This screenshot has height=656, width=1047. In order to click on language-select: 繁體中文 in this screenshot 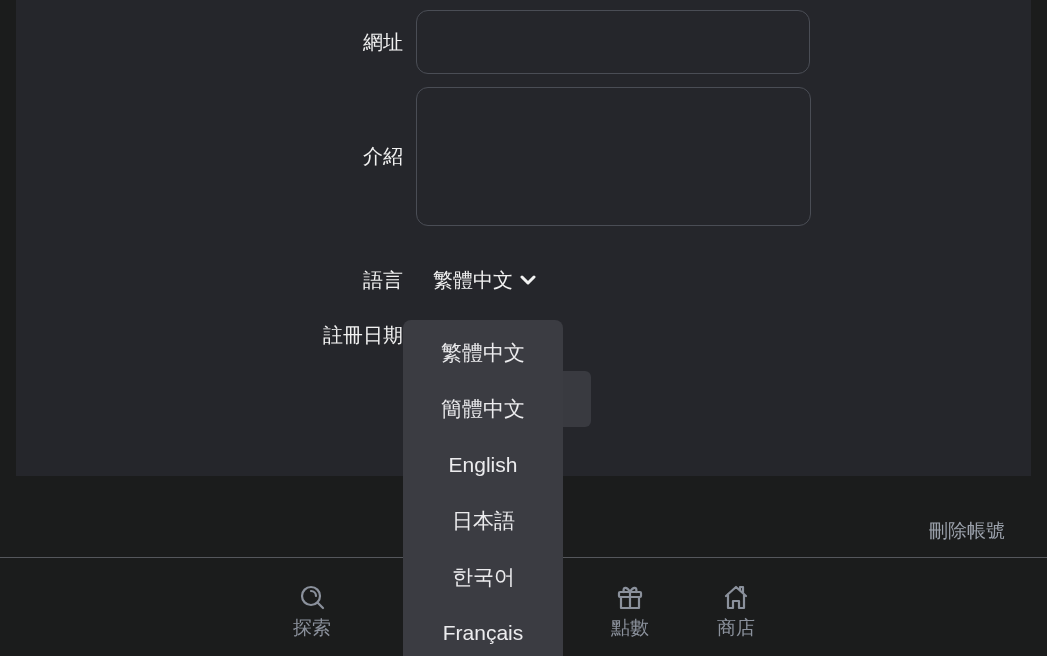, I will do `click(476, 280)`.